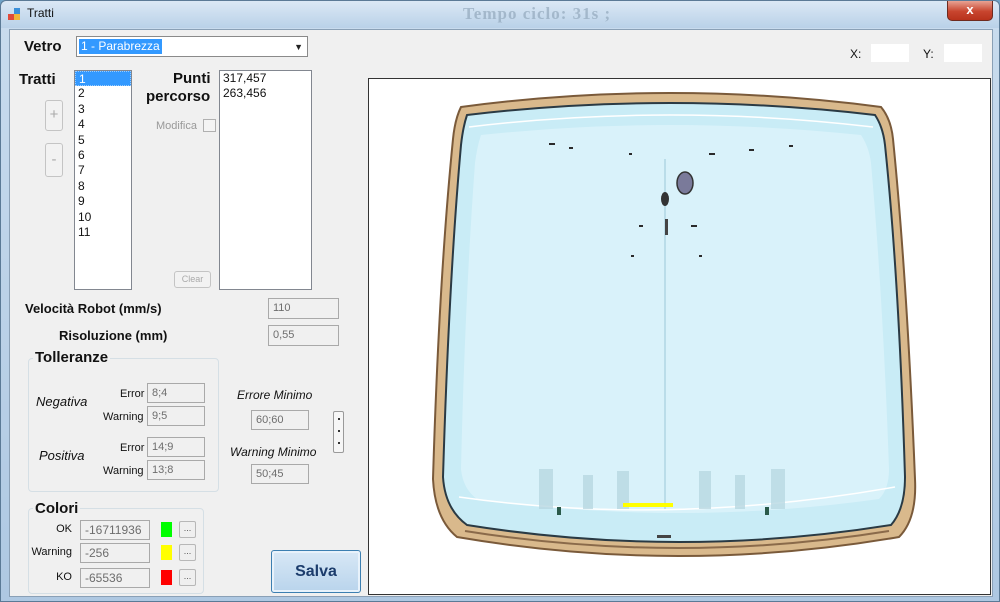 This screenshot has height=602, width=1000. I want to click on minimo-spinner, so click(338, 432).